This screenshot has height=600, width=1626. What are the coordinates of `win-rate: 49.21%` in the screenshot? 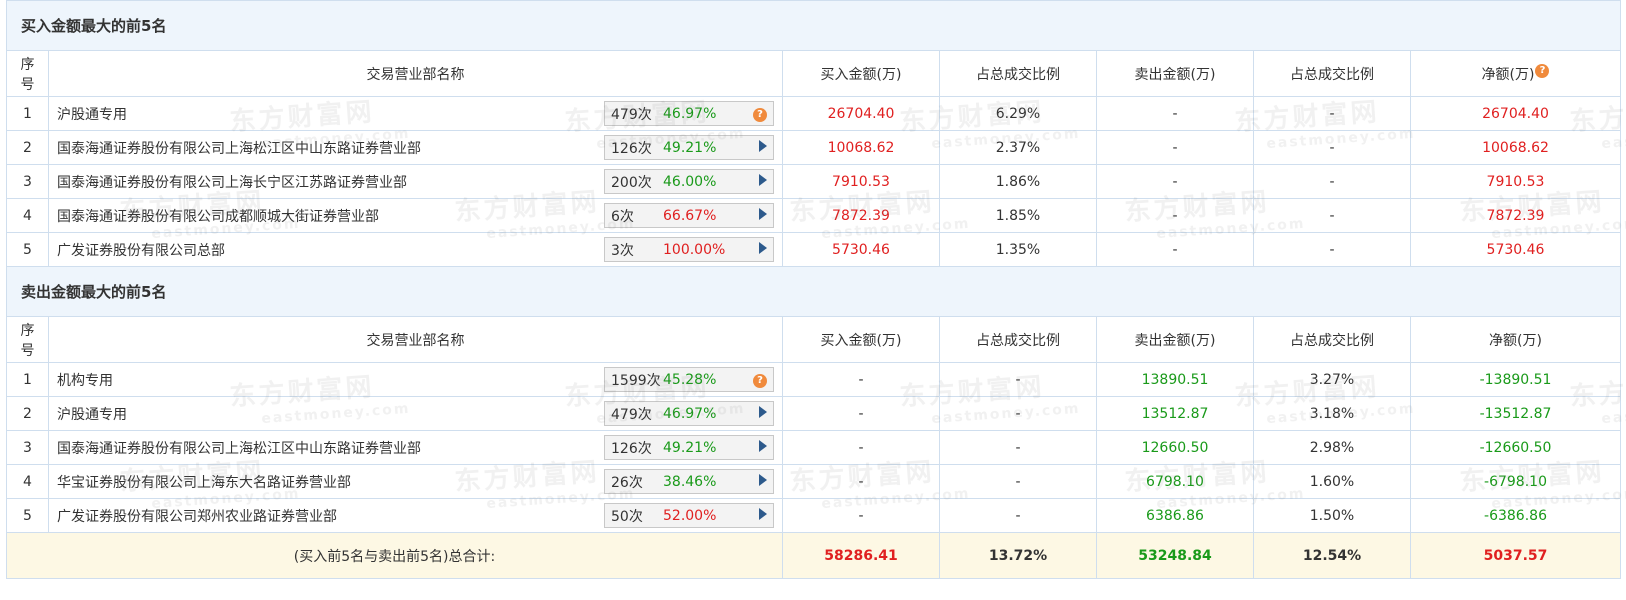 It's located at (690, 447).